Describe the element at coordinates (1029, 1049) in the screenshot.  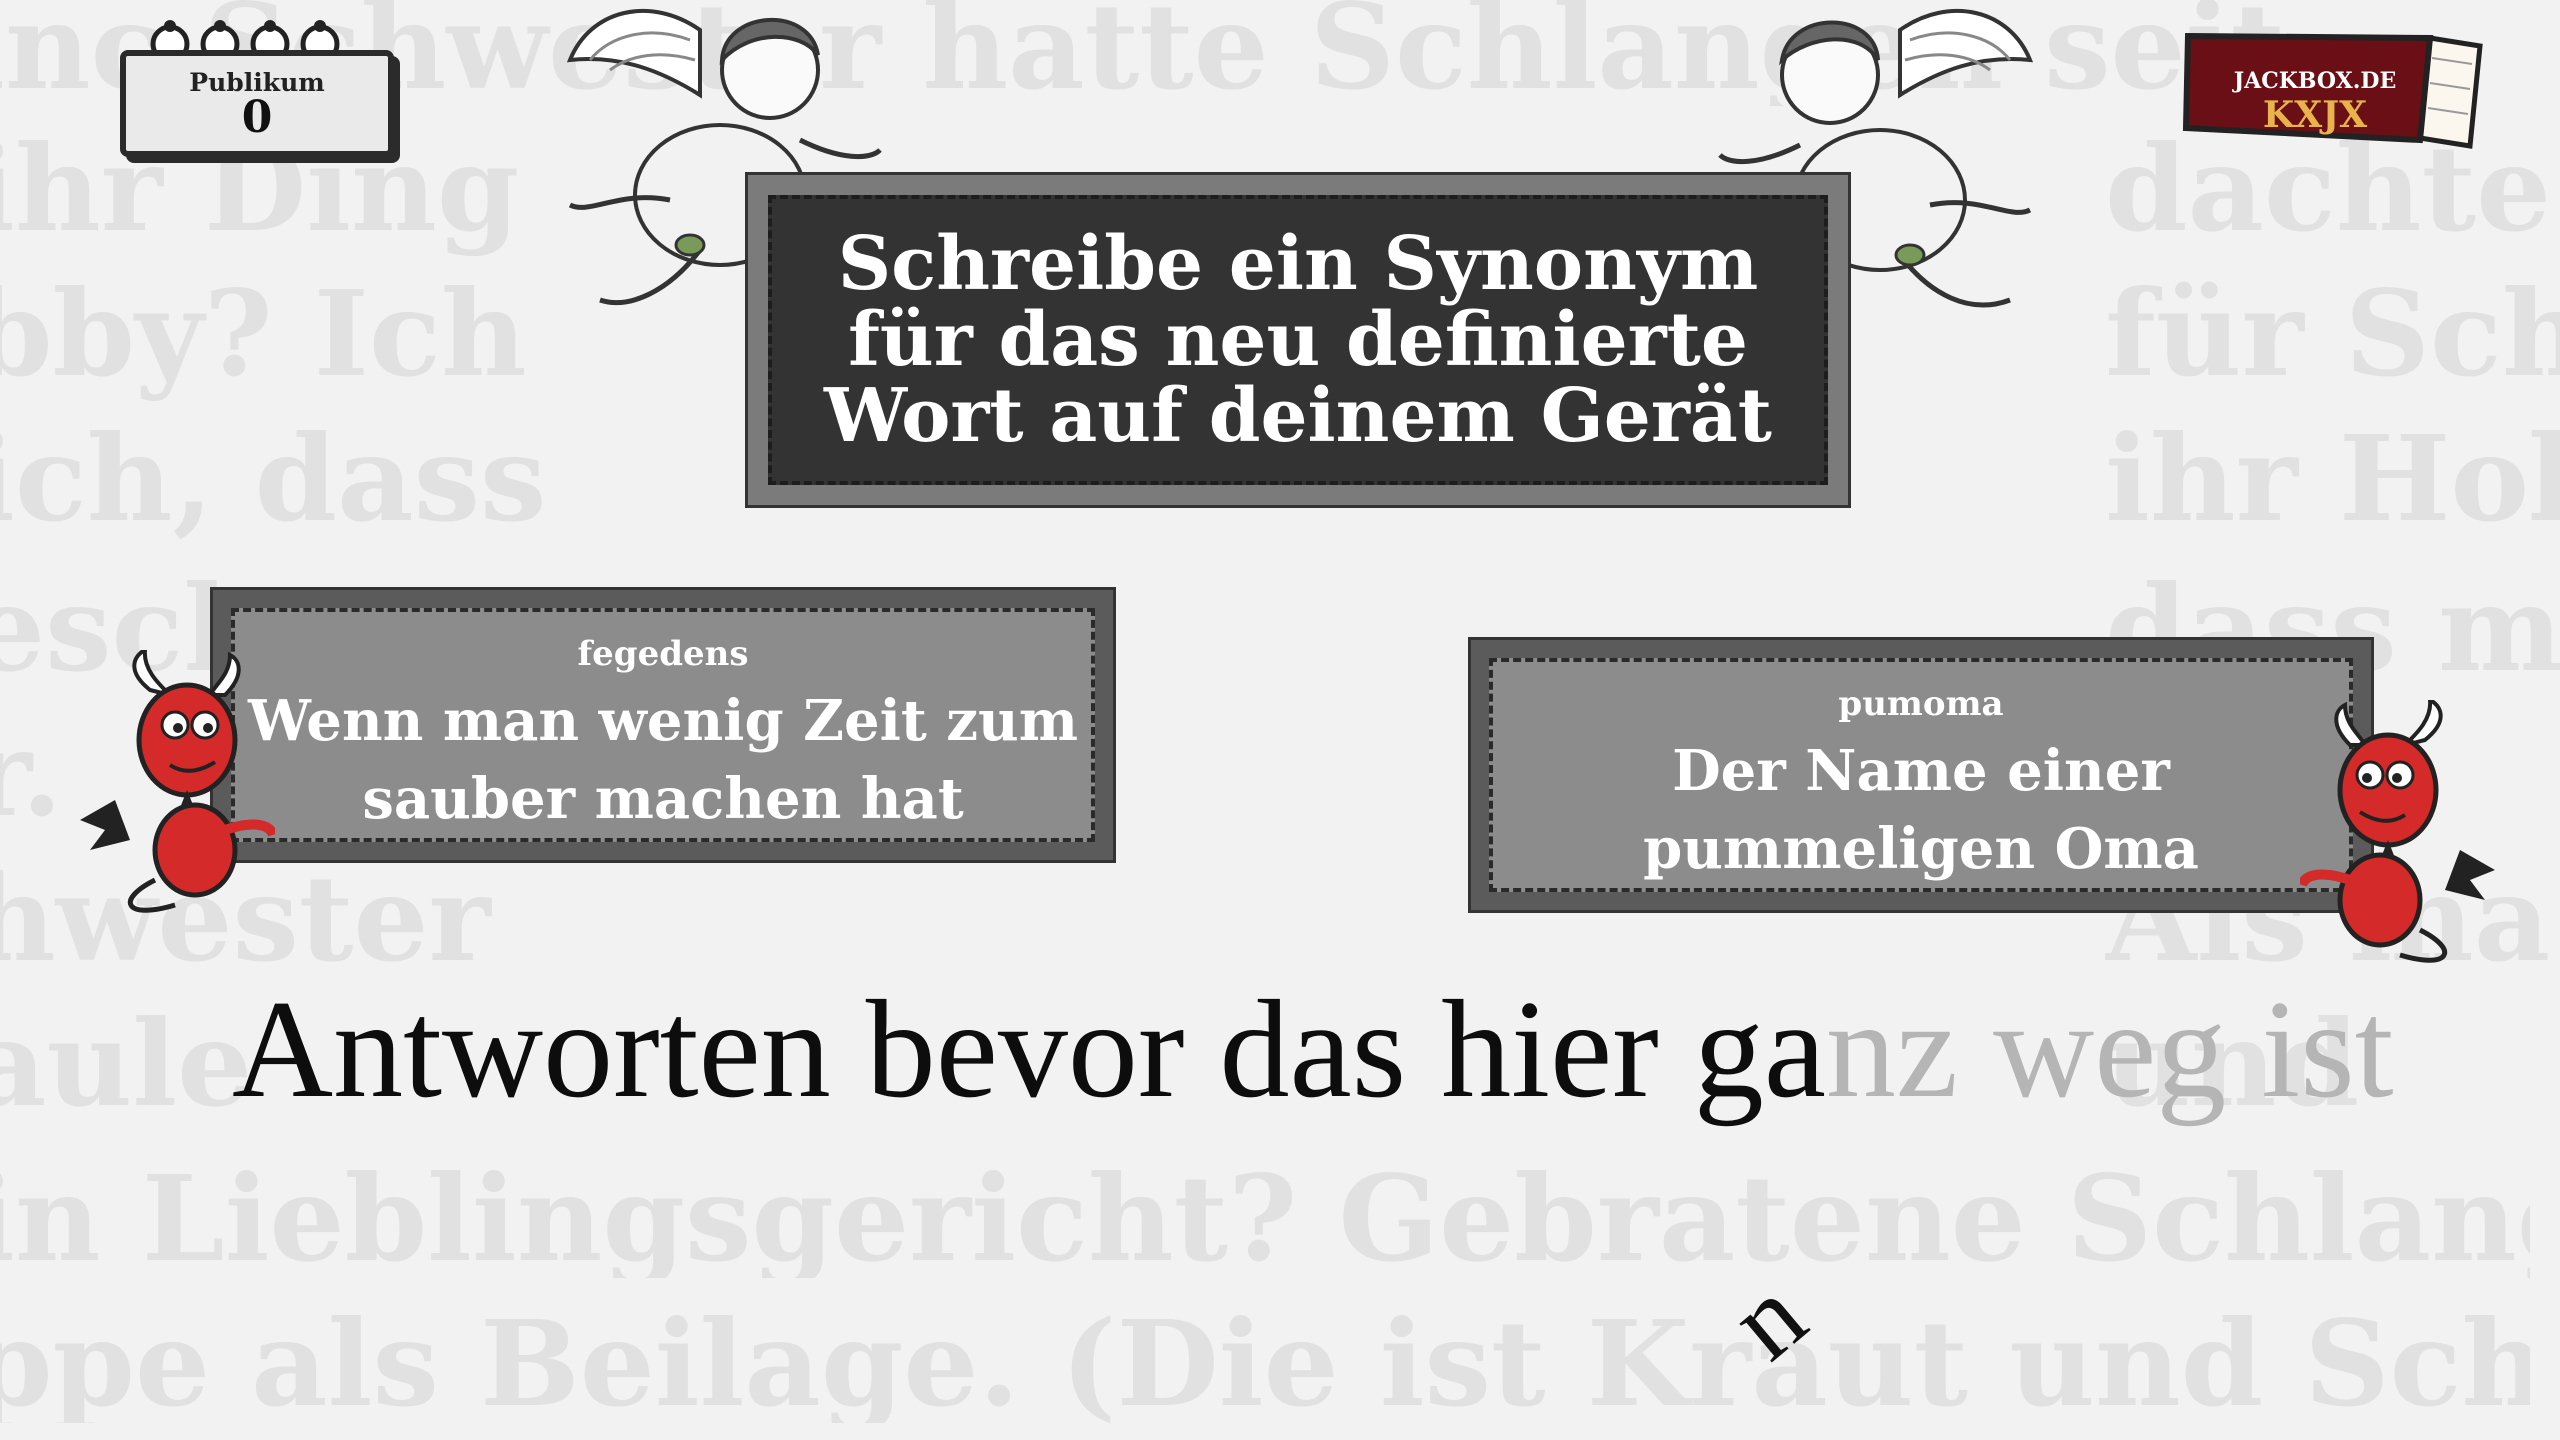
I see `timer-typed-text: Antworten bevor das hier ga` at that location.